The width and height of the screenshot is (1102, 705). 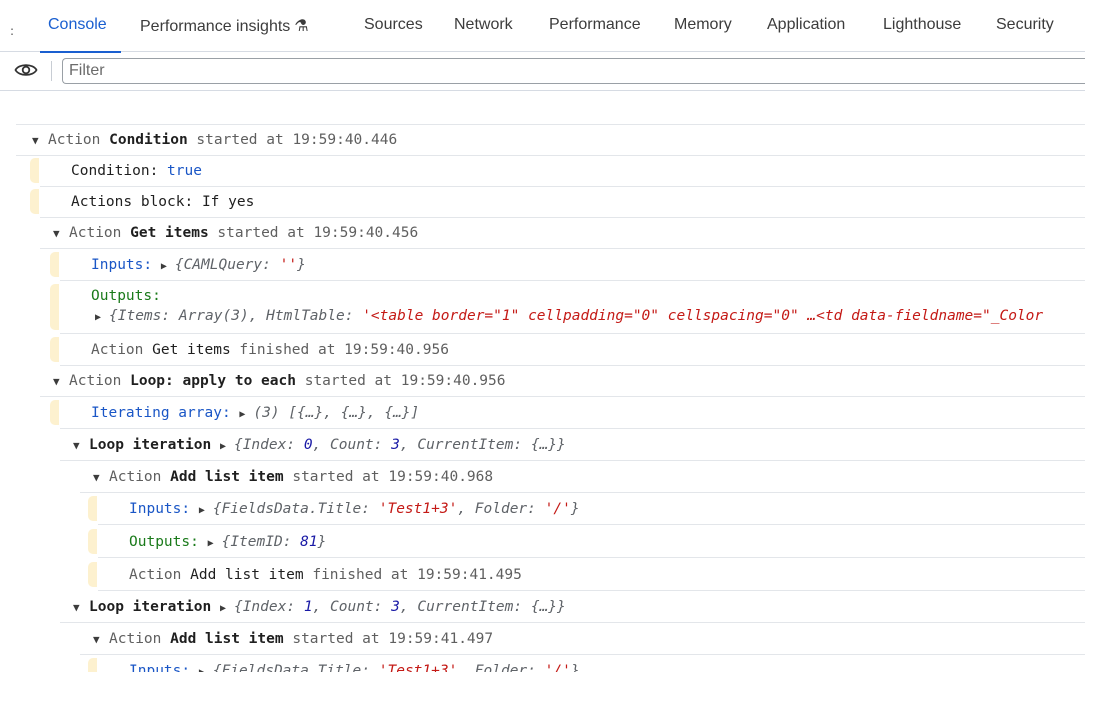 What do you see at coordinates (12, 31) in the screenshot?
I see `more-tabs-icon: :` at bounding box center [12, 31].